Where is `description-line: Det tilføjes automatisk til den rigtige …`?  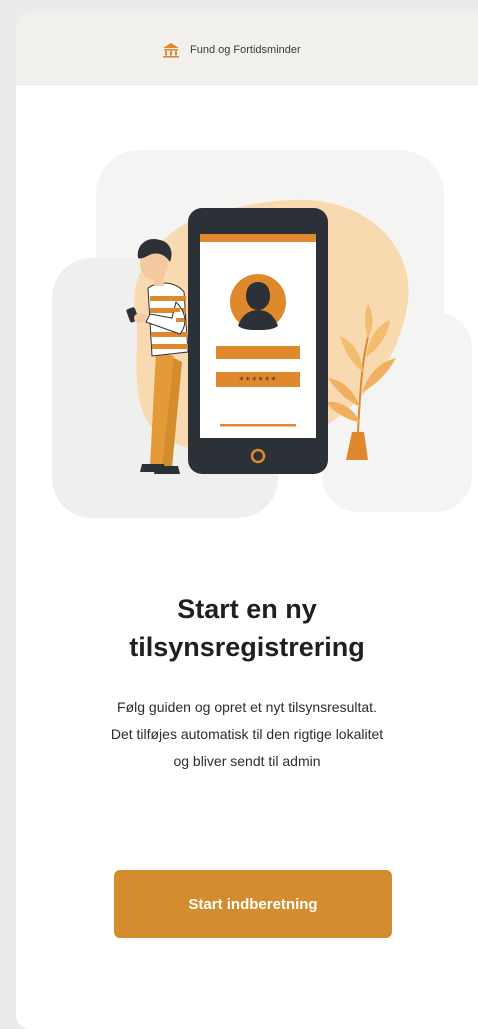
description-line: Det tilføjes automatisk til den rigtige … is located at coordinates (247, 734).